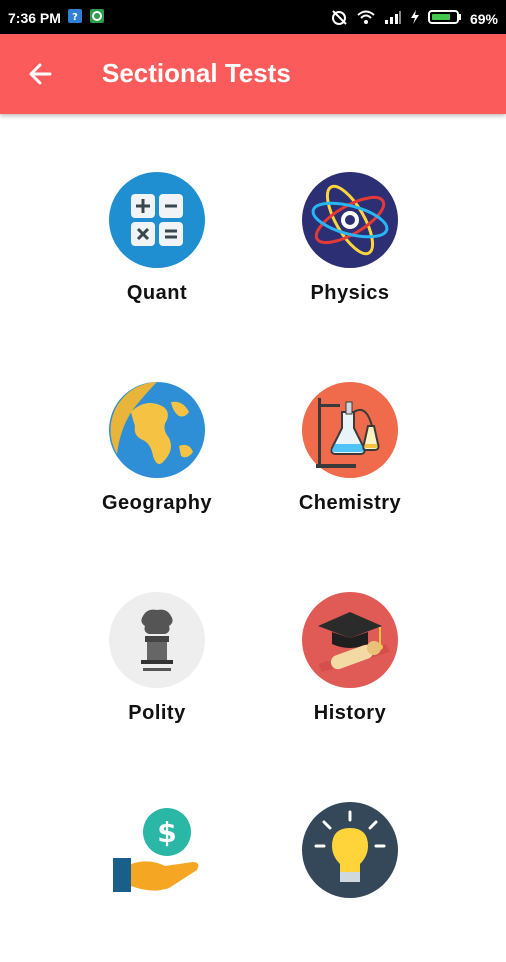 The height and width of the screenshot is (962, 506). What do you see at coordinates (156, 850) in the screenshot?
I see `money-hand-icon: $` at bounding box center [156, 850].